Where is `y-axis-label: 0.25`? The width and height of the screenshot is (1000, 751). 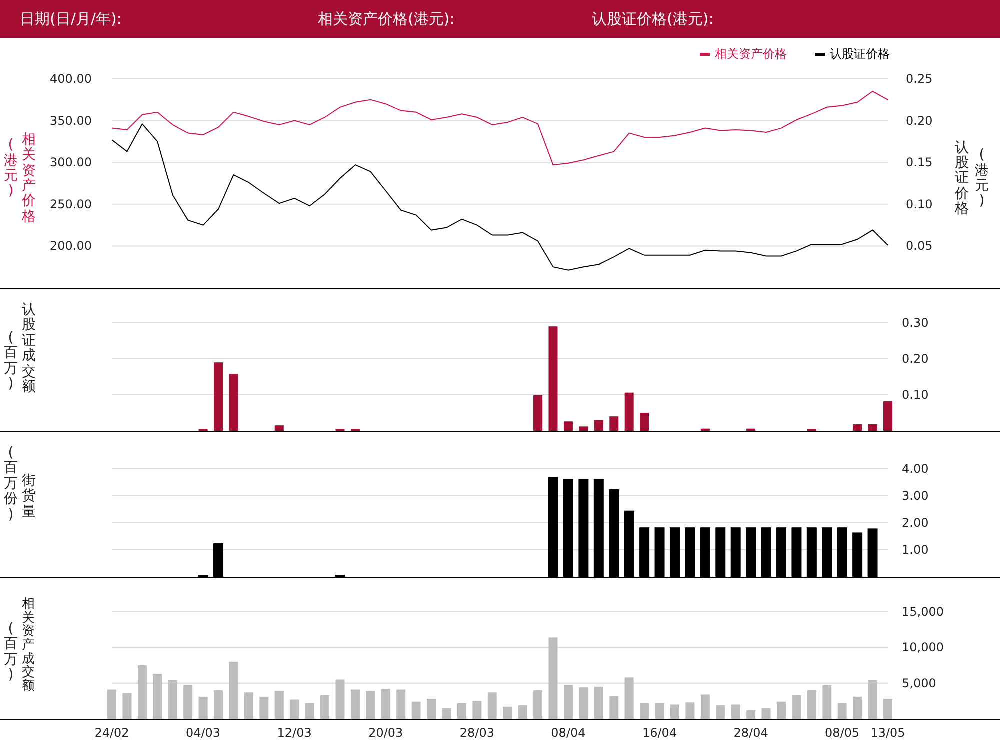
y-axis-label: 0.25 is located at coordinates (919, 79).